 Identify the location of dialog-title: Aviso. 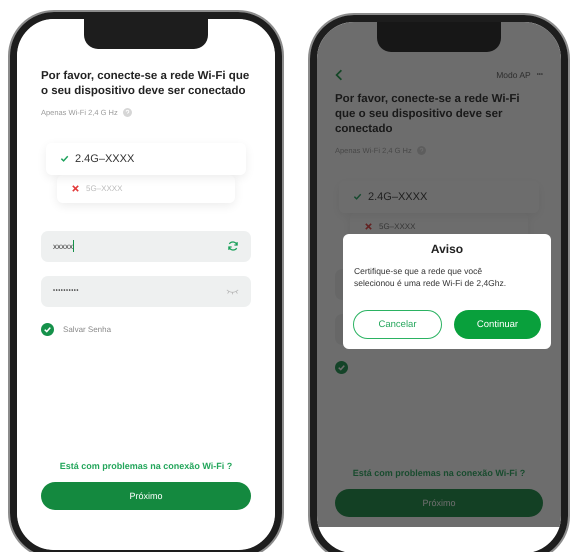
(447, 249).